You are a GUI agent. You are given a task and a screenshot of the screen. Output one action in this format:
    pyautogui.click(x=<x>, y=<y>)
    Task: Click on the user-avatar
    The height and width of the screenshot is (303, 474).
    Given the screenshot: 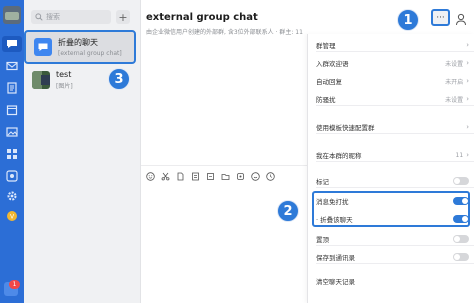 What is the action you would take?
    pyautogui.click(x=12, y=15)
    